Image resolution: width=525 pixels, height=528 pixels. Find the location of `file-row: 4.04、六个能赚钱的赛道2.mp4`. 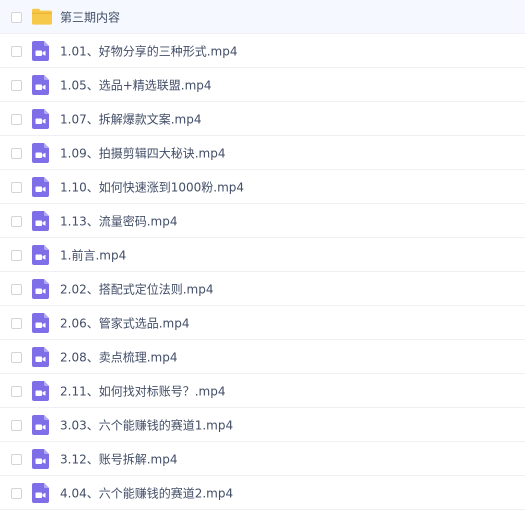

file-row: 4.04、六个能赚钱的赛道2.mp4 is located at coordinates (262, 493).